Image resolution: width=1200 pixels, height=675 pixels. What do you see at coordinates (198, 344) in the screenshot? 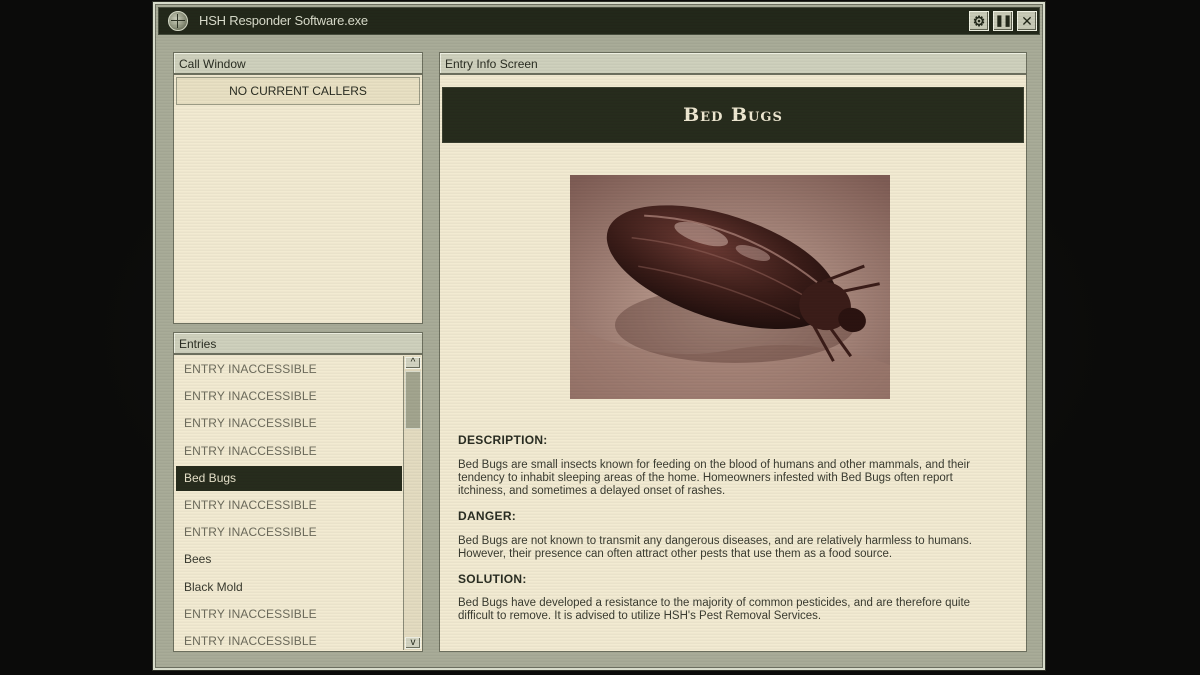
I see `entries-header-label: Entries` at bounding box center [198, 344].